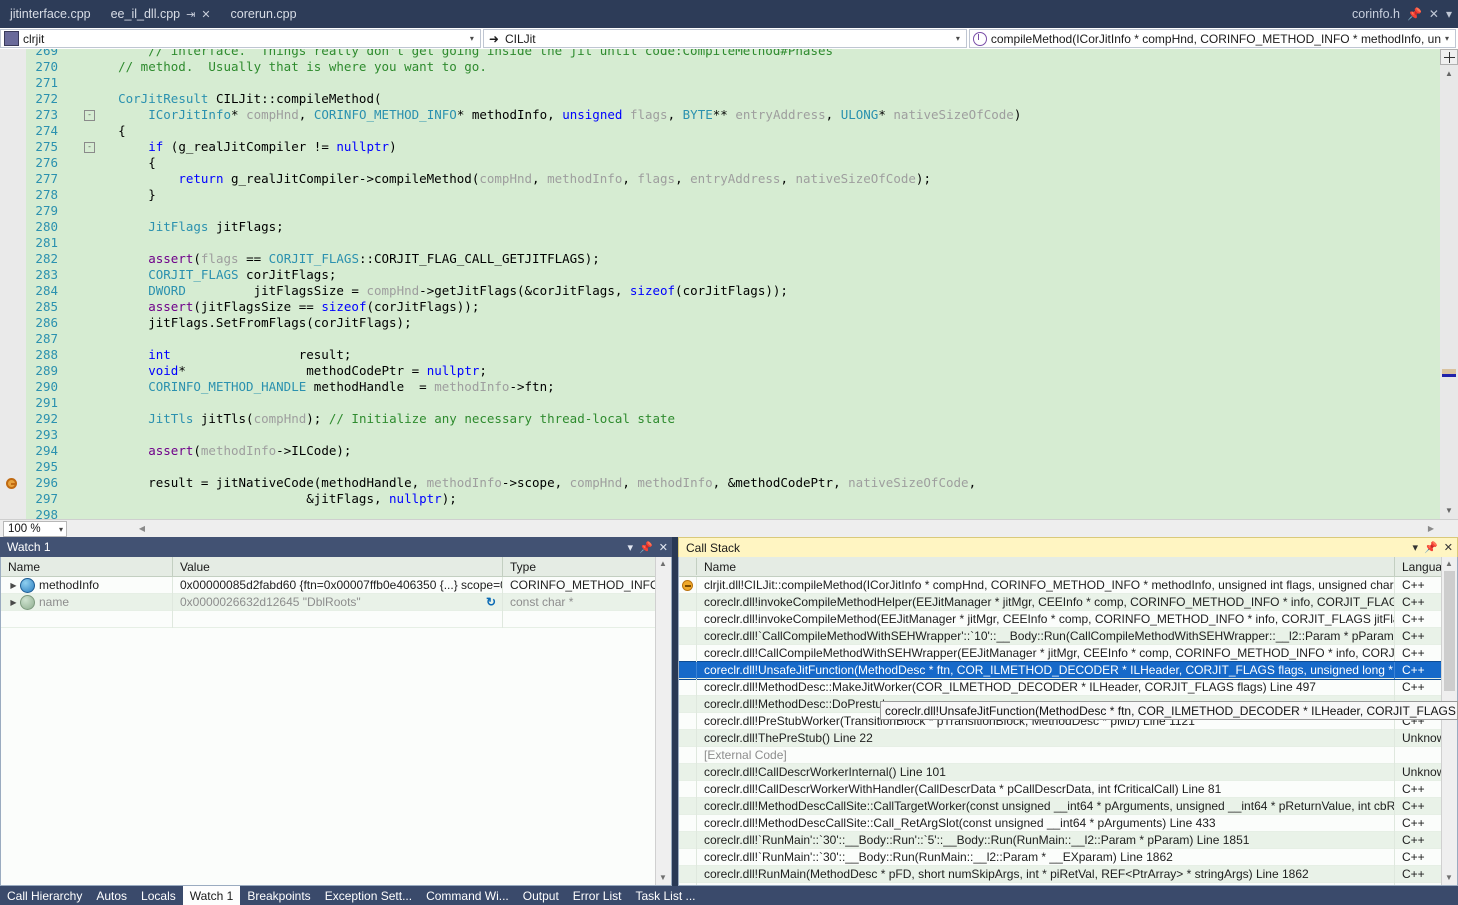 The height and width of the screenshot is (905, 1458). What do you see at coordinates (1449, 721) in the screenshot?
I see `call-stack-vertical-scrollbar: ▲ ▼` at bounding box center [1449, 721].